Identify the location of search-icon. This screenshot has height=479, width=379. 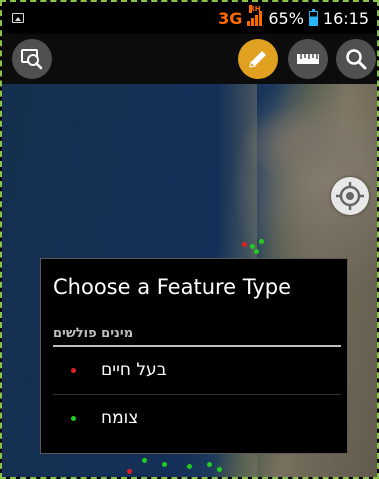
(356, 59).